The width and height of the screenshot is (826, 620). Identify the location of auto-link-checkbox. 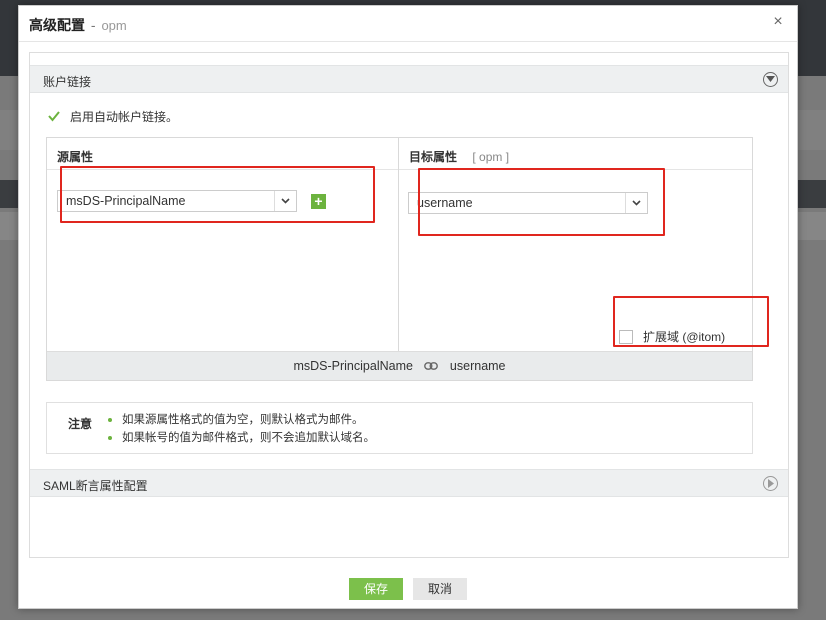
(54, 116).